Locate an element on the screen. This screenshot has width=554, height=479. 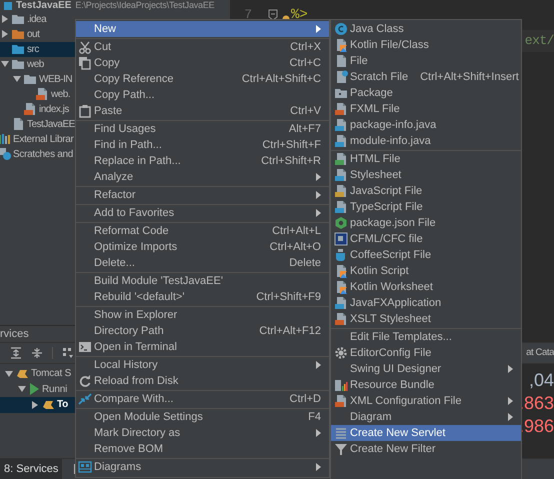
cup-icon is located at coordinates (341, 255).